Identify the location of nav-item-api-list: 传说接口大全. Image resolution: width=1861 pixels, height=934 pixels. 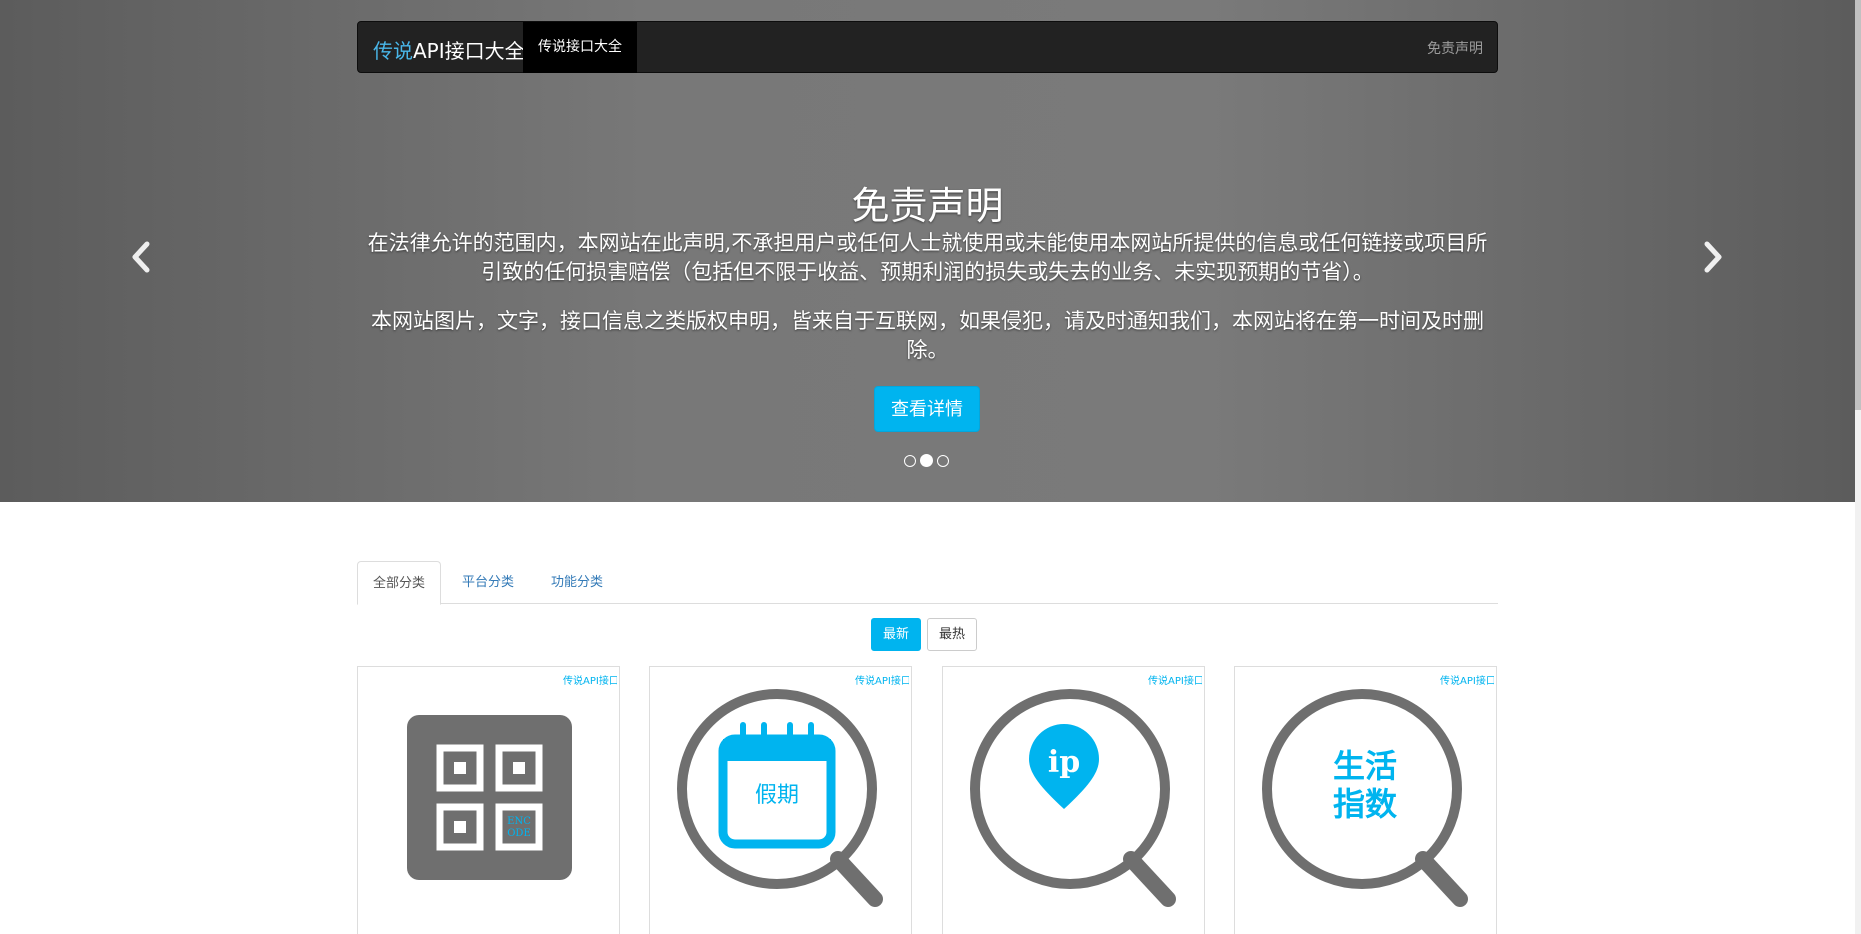
(580, 47).